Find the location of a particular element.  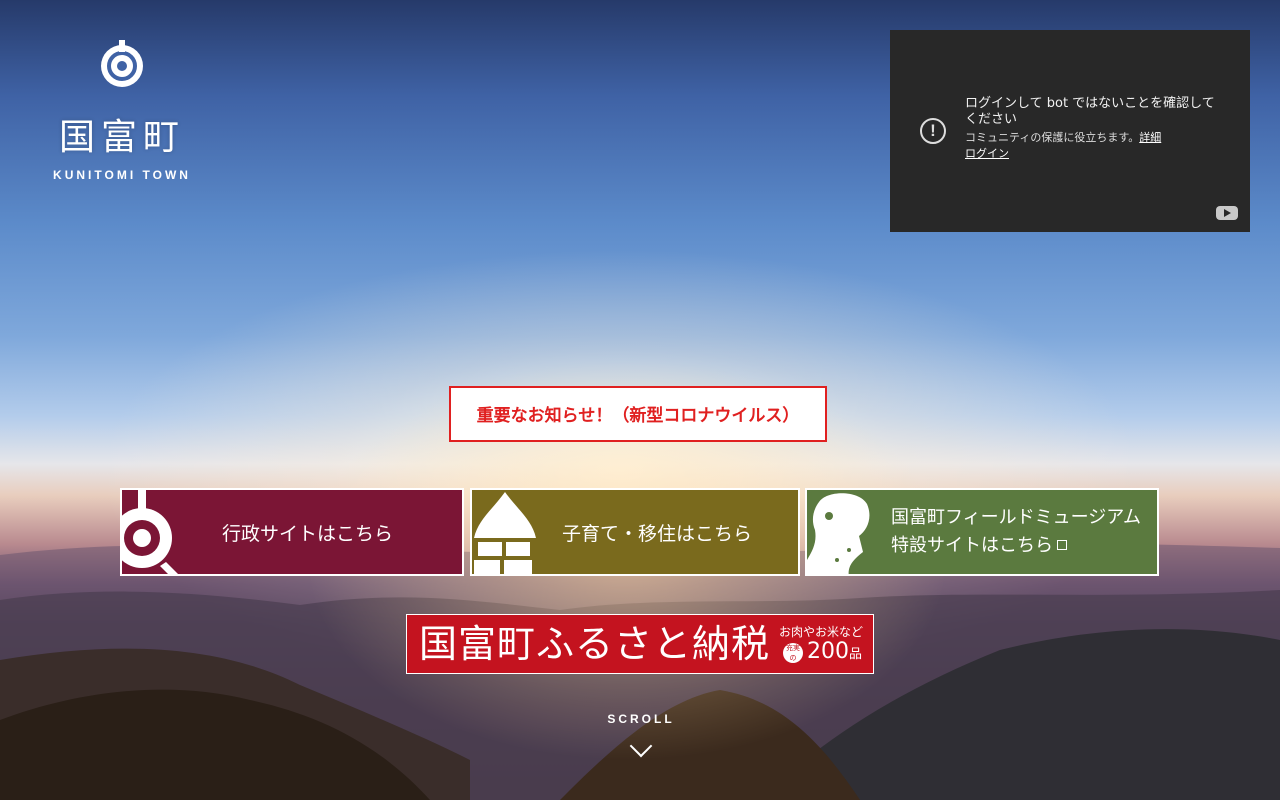

town-name: 国富町 is located at coordinates (121, 137).